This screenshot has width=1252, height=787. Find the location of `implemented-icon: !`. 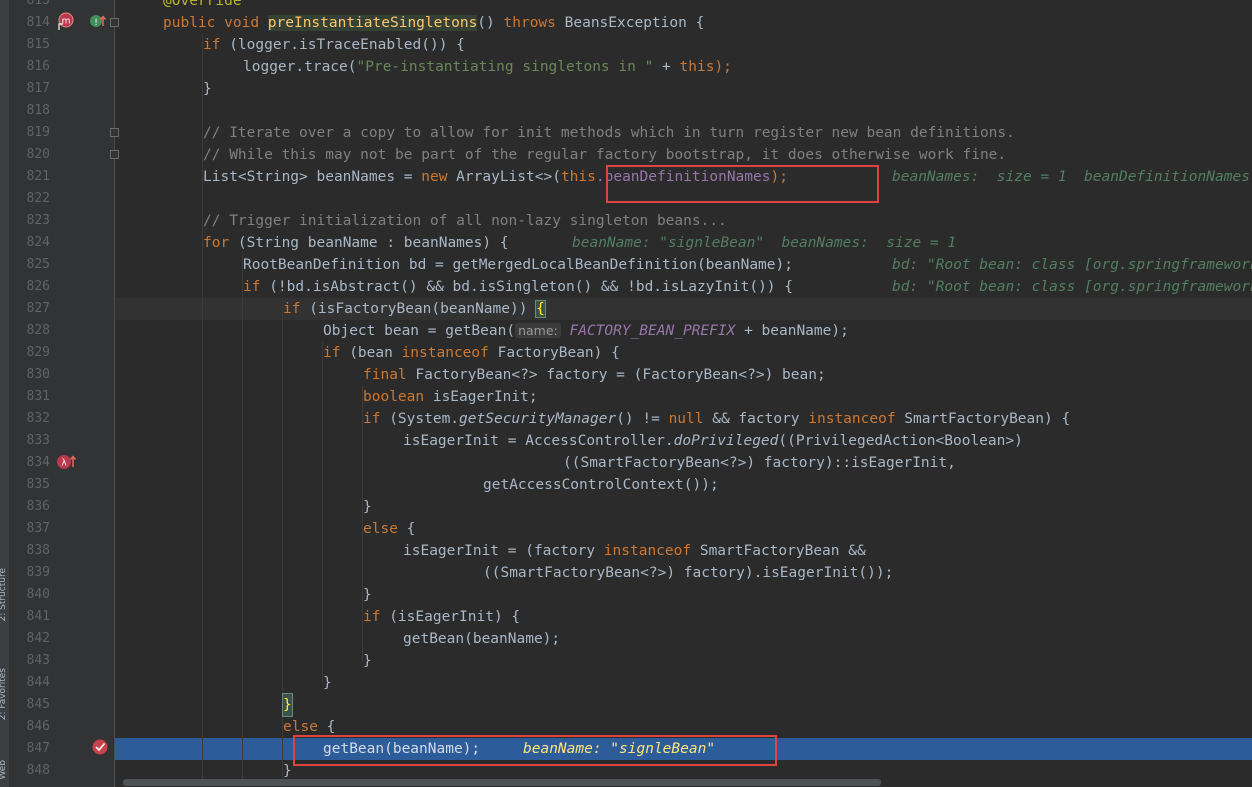

implemented-icon: ! is located at coordinates (99, 21).